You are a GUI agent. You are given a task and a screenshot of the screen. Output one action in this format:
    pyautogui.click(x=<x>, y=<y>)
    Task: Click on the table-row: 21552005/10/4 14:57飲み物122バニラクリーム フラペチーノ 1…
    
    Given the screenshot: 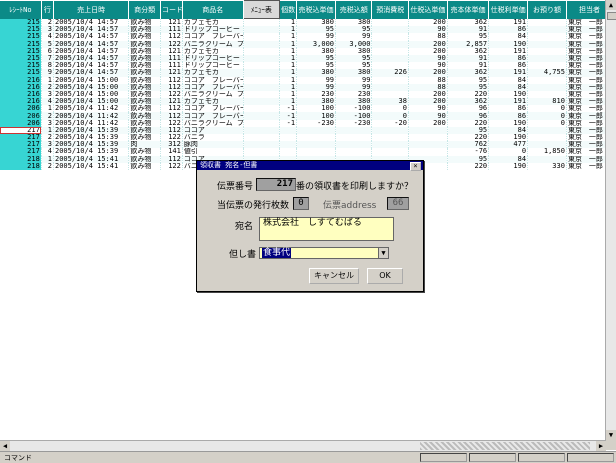 What is the action you would take?
    pyautogui.click(x=303, y=44)
    